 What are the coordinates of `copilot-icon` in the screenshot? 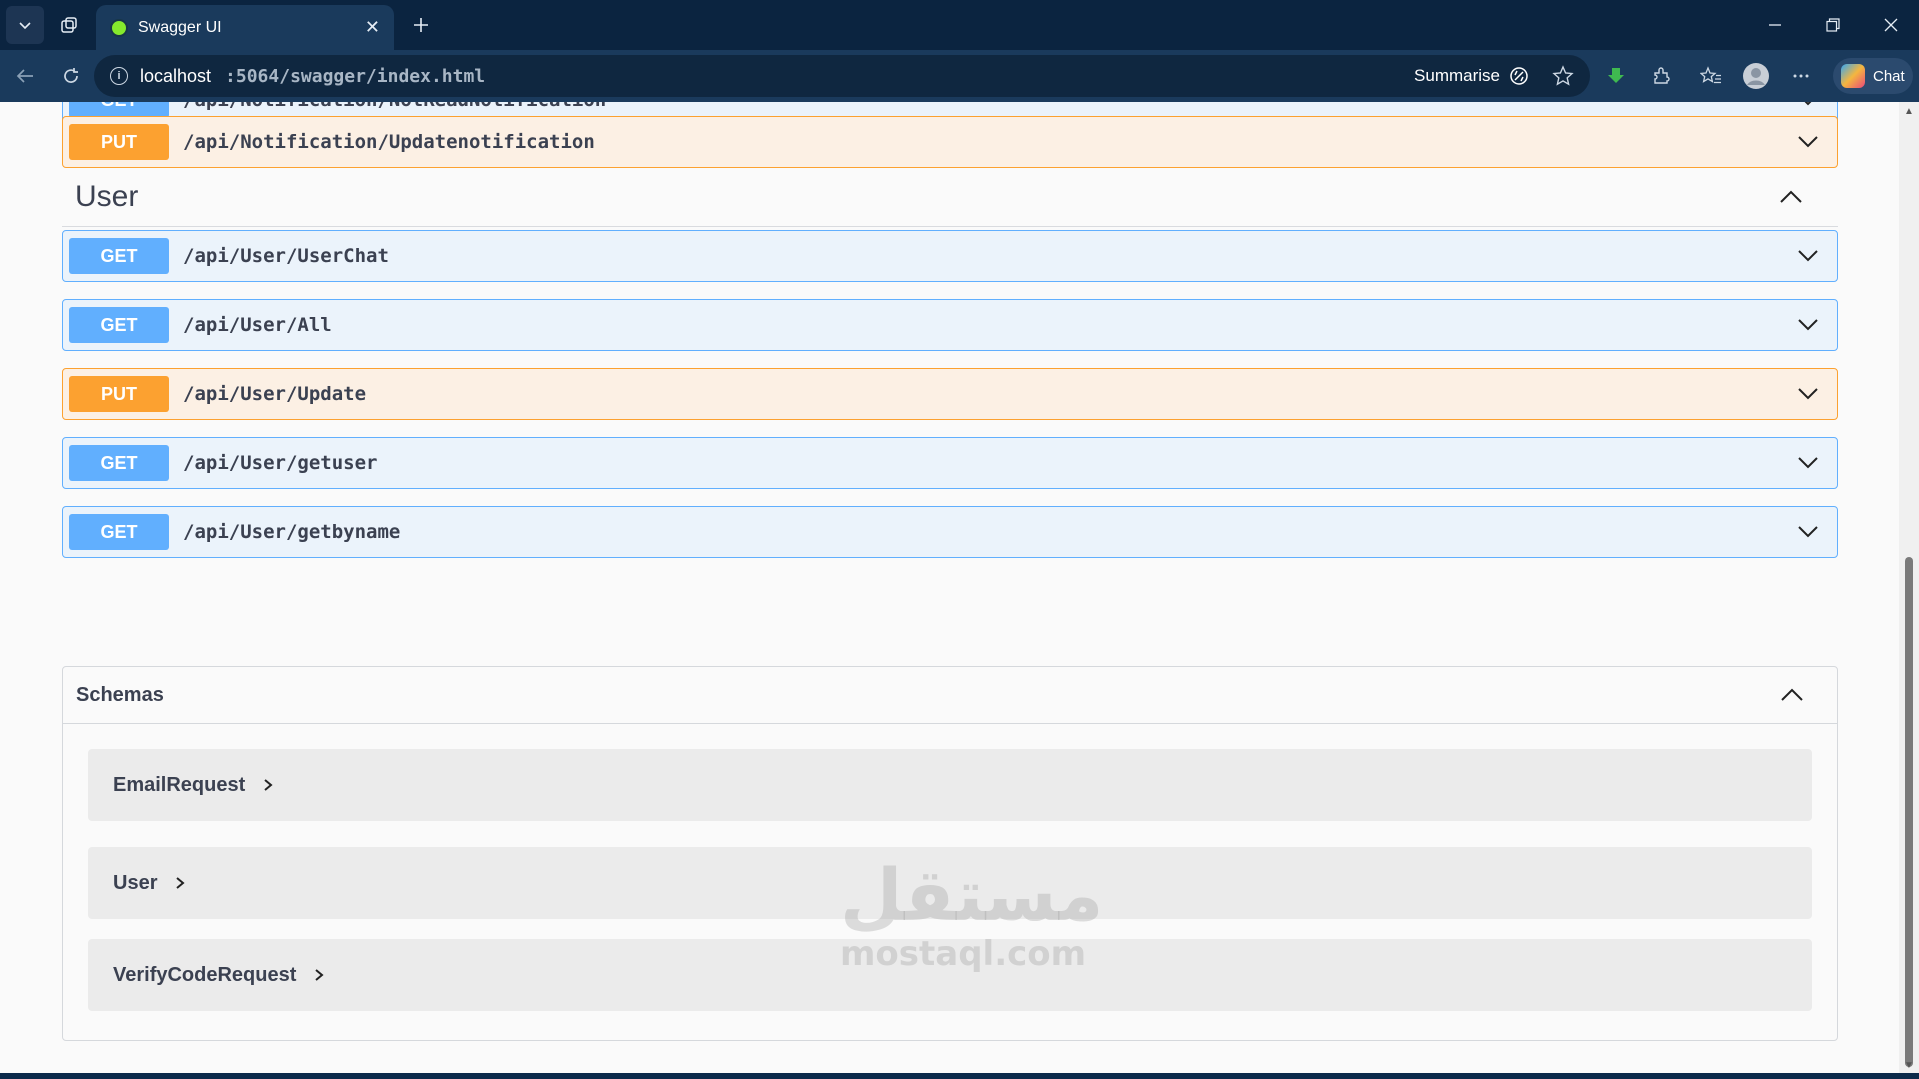 It's located at (1853, 76).